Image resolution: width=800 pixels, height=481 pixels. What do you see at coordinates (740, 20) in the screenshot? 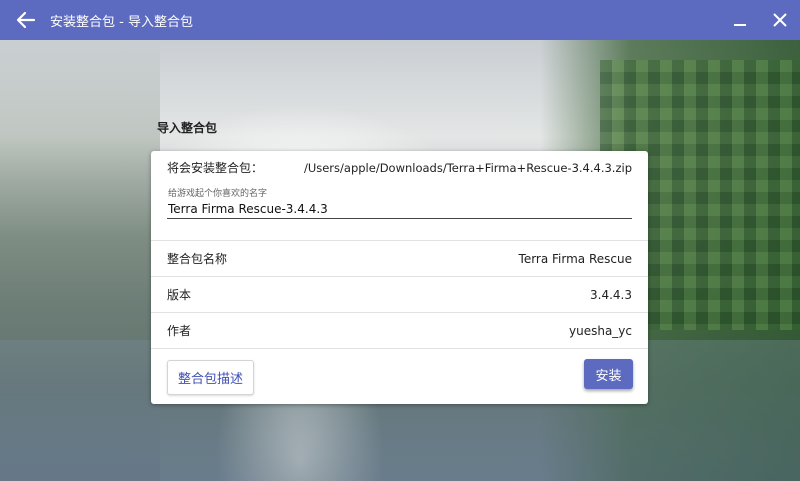
I see `minimize-button` at bounding box center [740, 20].